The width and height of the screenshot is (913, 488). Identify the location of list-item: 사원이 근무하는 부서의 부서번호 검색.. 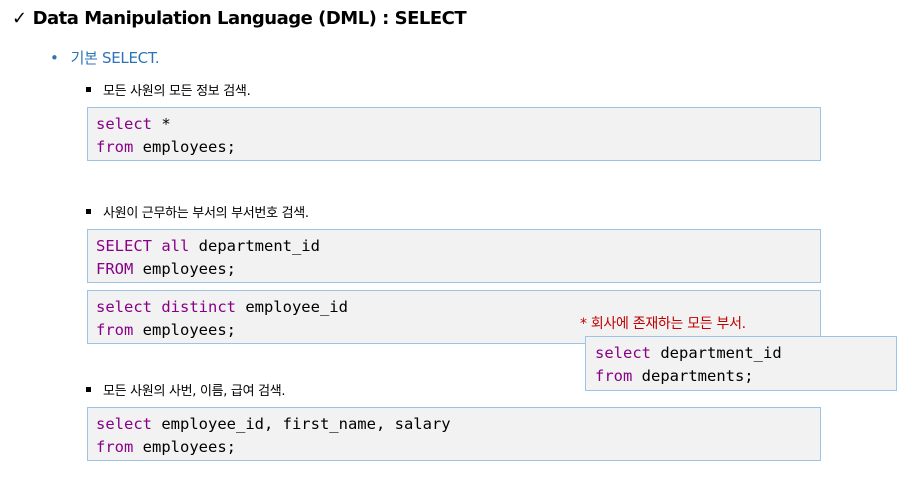
(197, 211).